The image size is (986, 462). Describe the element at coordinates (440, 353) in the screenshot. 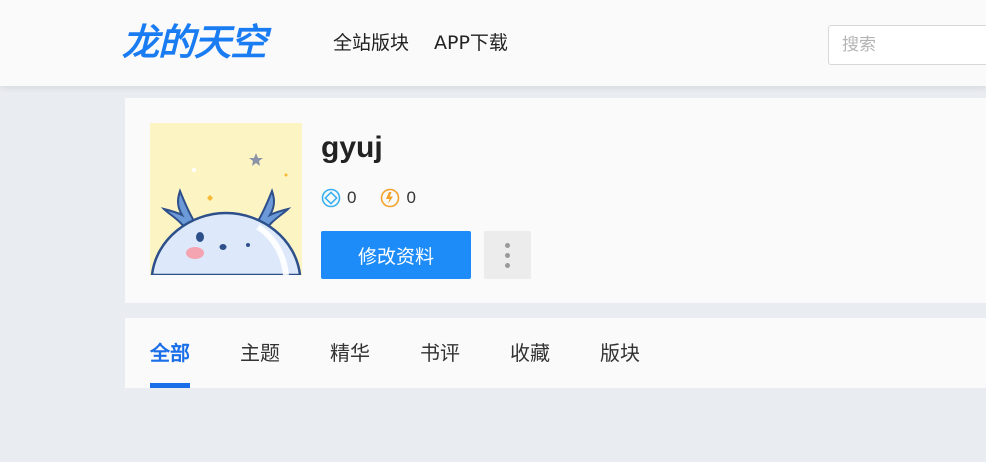

I see `tab-reviews: 书评` at that location.